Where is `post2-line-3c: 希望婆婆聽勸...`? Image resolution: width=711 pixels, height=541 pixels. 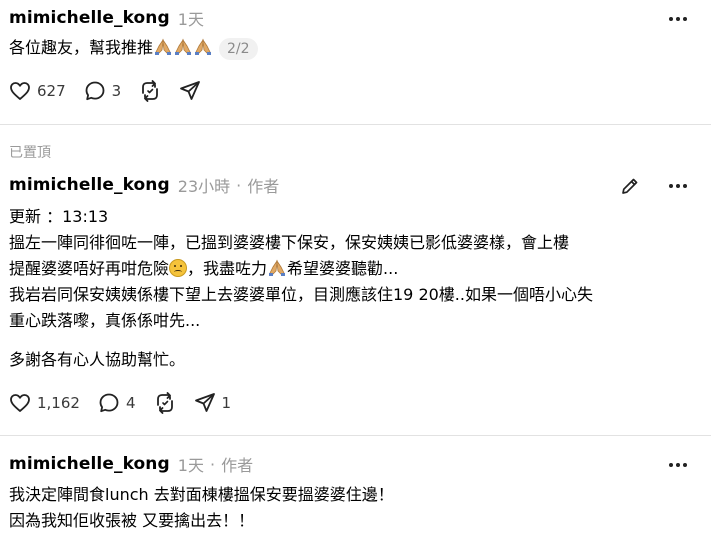
post2-line-3c: 希望婆婆聽勸... is located at coordinates (343, 268).